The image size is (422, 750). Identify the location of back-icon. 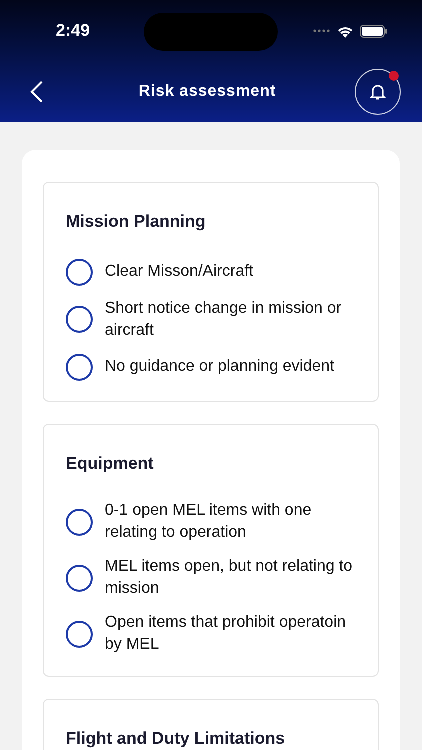
(37, 92).